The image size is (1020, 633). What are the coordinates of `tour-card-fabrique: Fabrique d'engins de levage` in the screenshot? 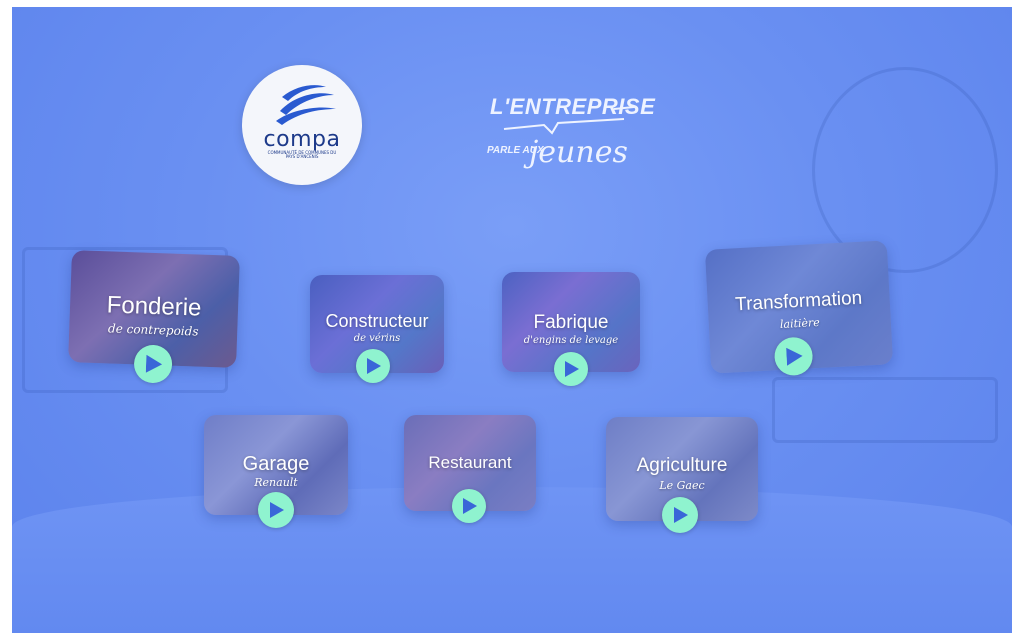 It's located at (571, 329).